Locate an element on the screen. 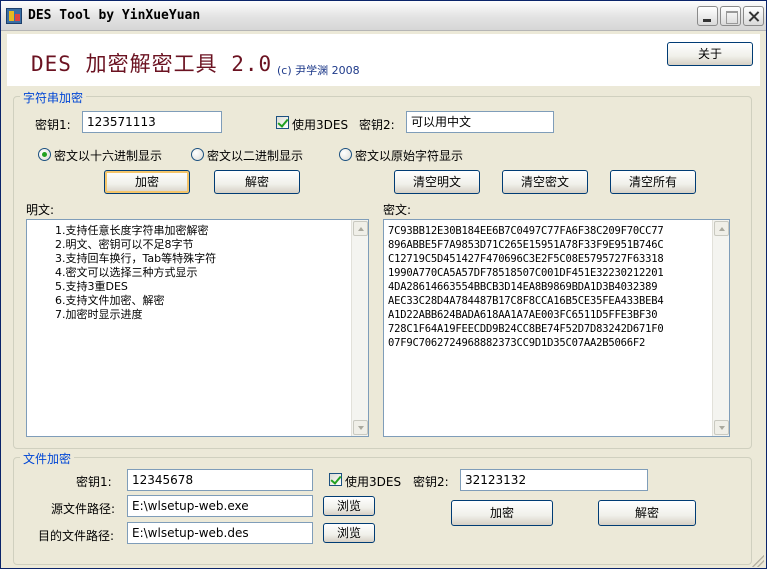 This screenshot has width=767, height=569. plaintext-label: 明文: is located at coordinates (40, 210).